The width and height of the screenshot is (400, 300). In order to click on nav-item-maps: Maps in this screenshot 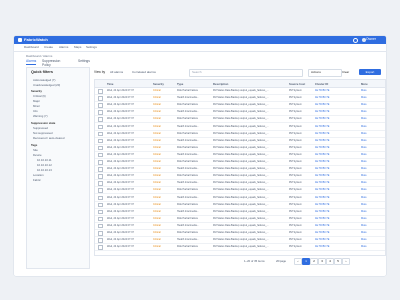, I will do `click(77, 47)`.